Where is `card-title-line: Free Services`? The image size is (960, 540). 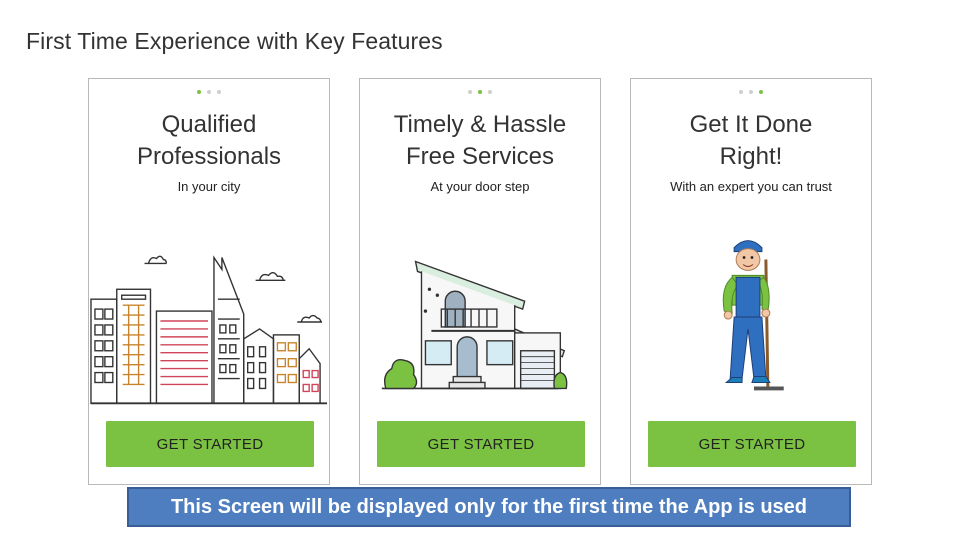 card-title-line: Free Services is located at coordinates (480, 156).